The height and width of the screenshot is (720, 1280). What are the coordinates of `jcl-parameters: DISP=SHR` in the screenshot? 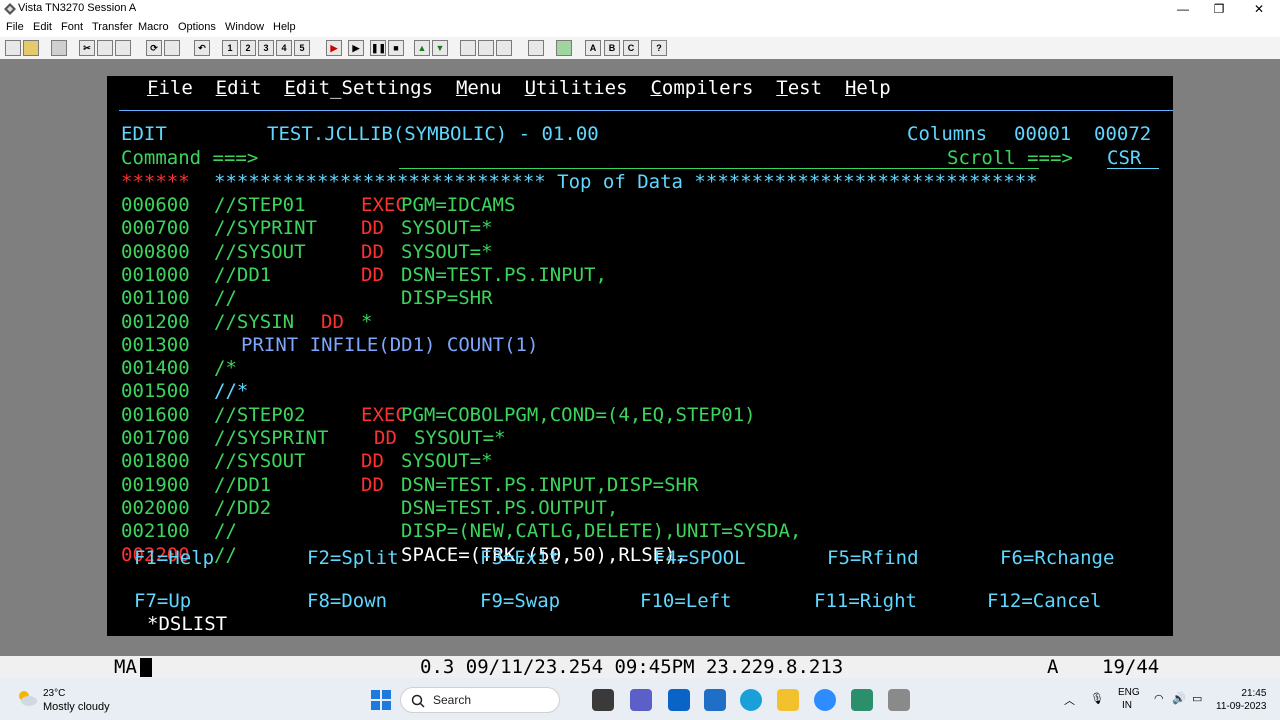 It's located at (447, 298).